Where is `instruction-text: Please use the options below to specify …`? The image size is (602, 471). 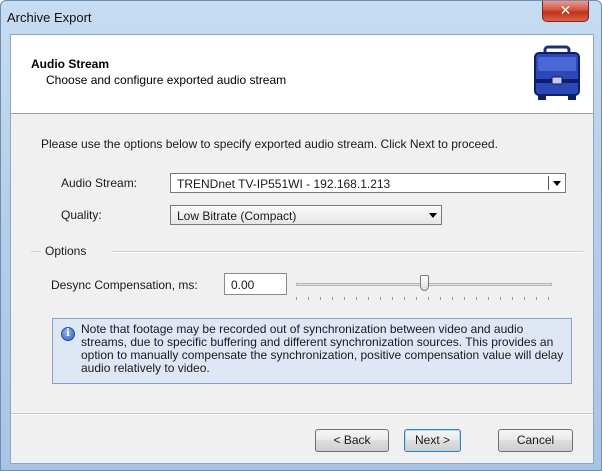
instruction-text: Please use the options below to specify … is located at coordinates (269, 144).